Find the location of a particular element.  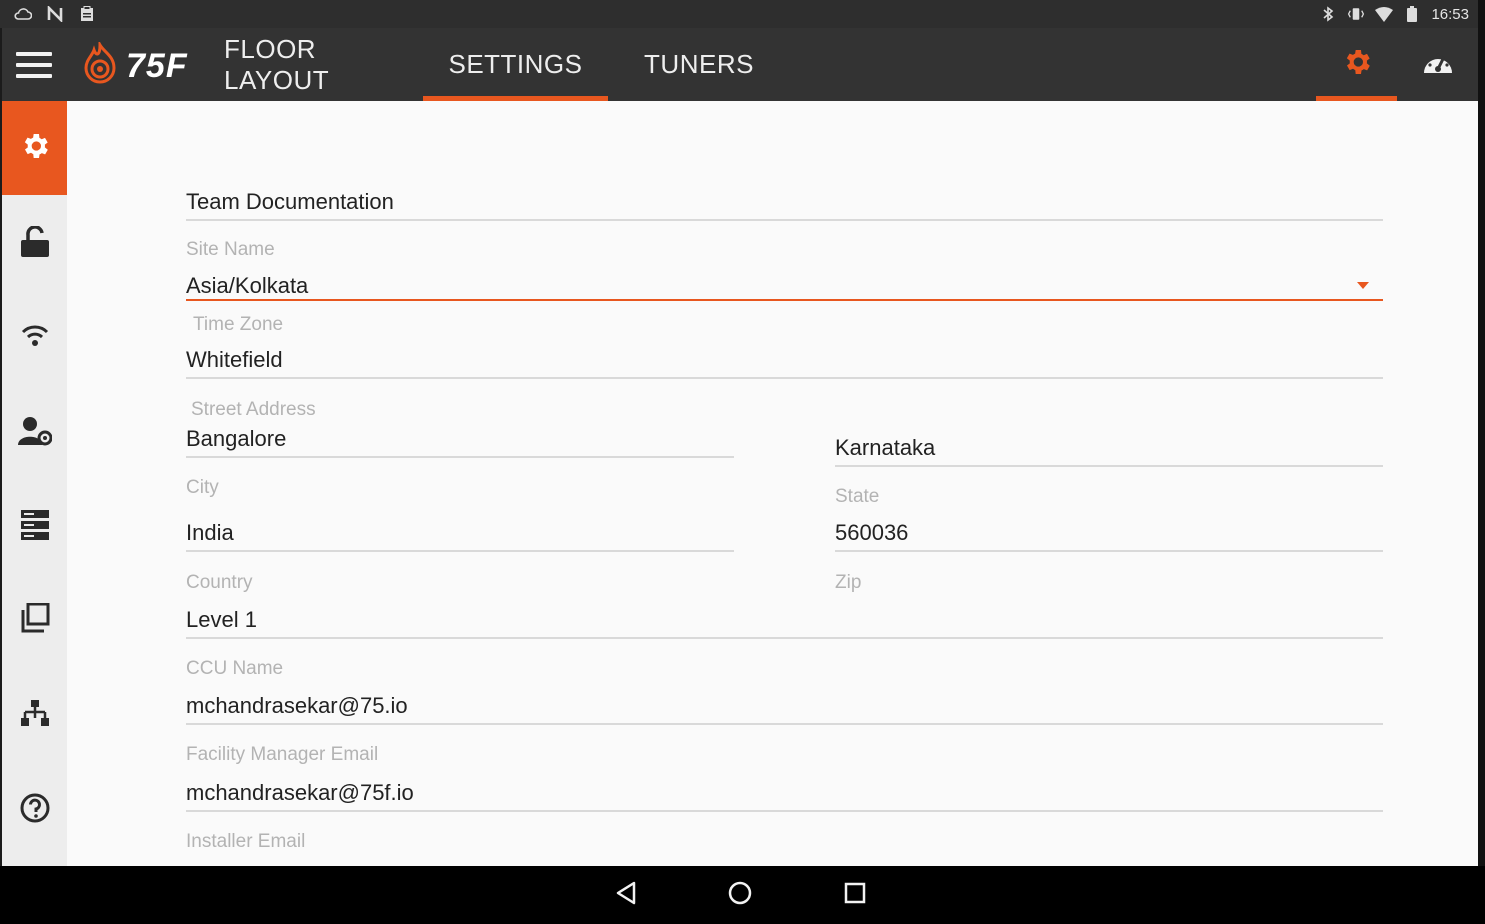

rail-copy is located at coordinates (34, 620).